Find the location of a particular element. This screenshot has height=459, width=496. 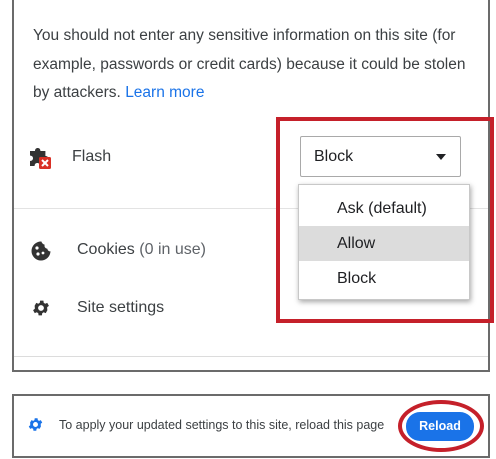

flash-selected-value: Block is located at coordinates (334, 156).